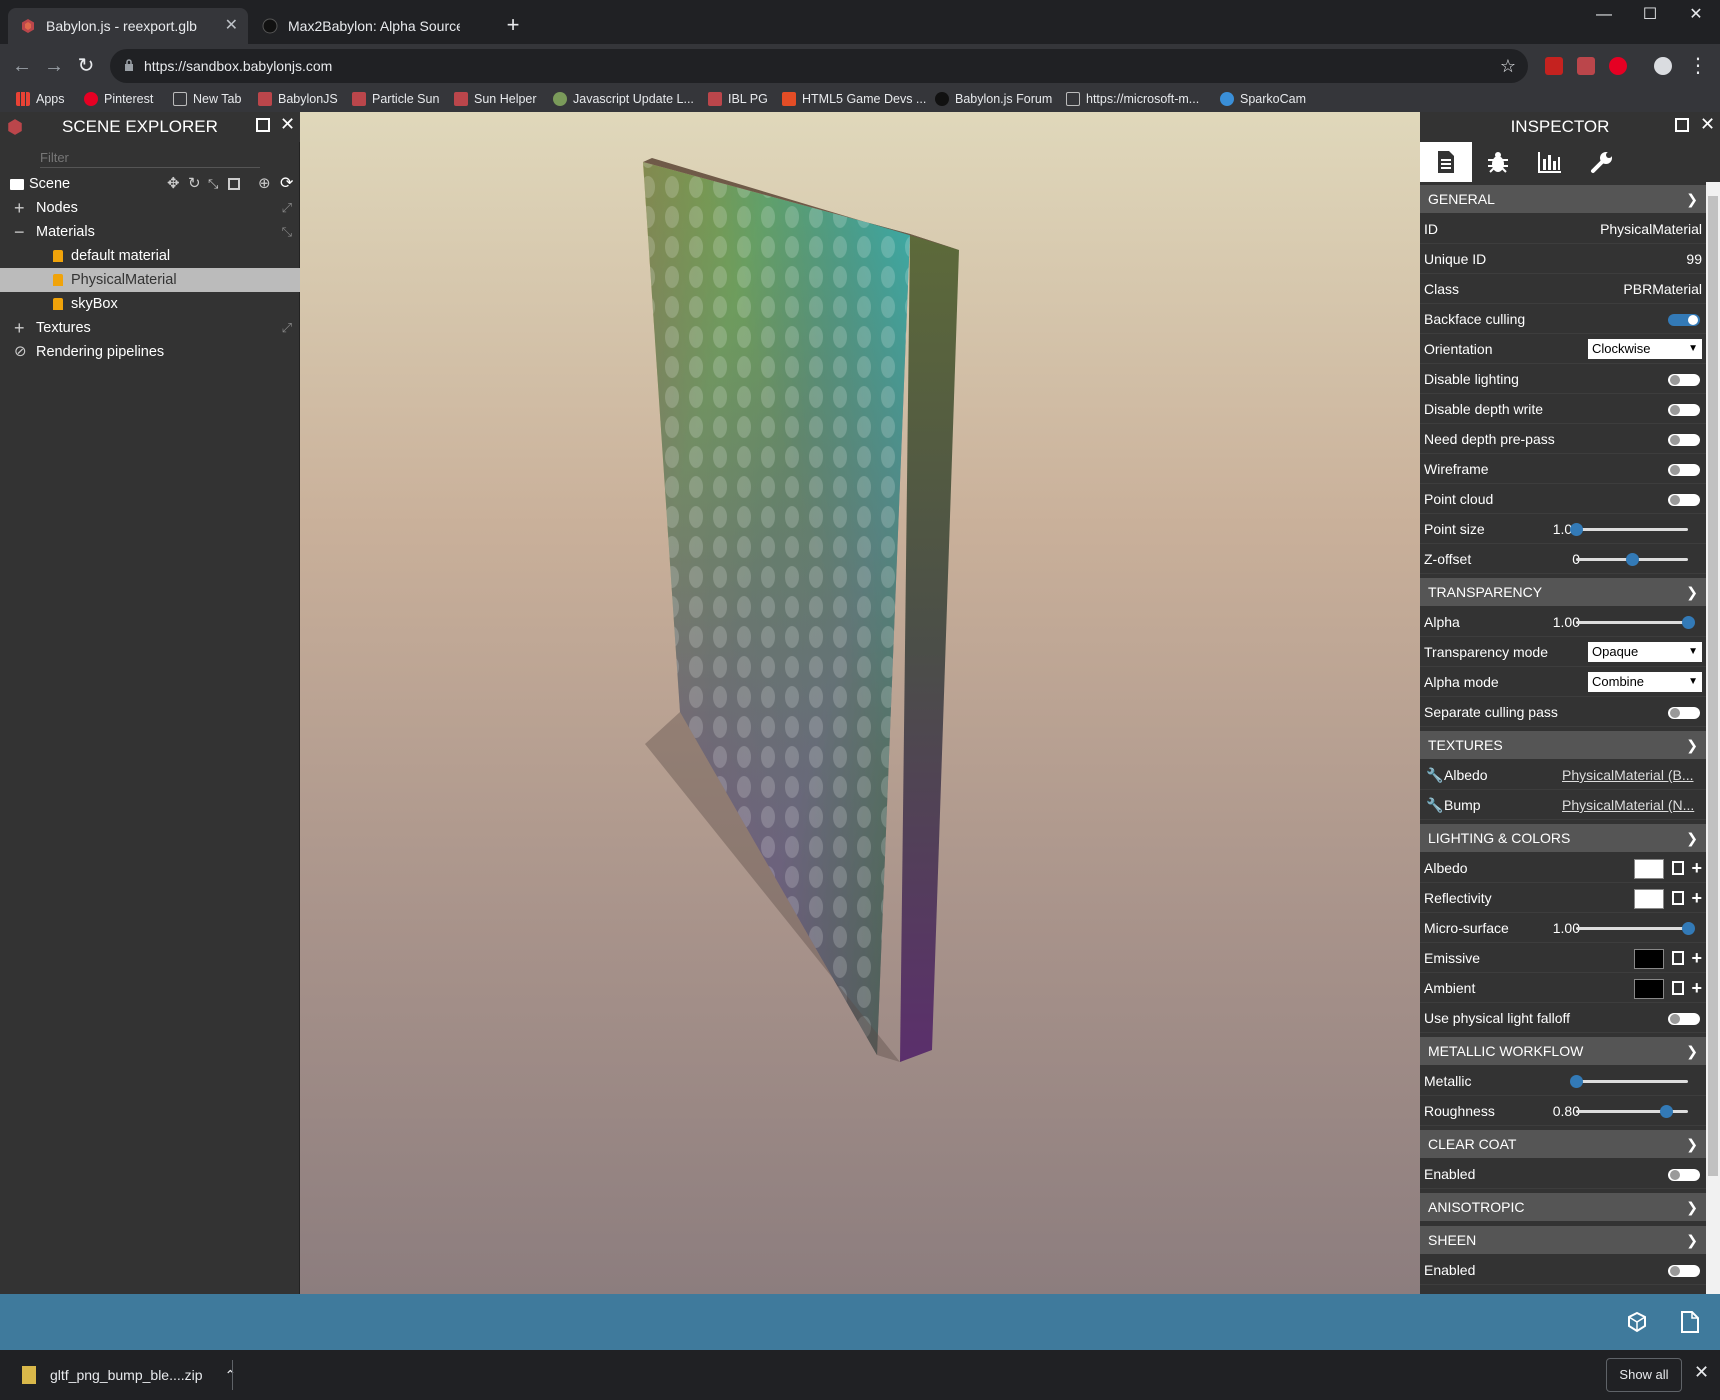  I want to click on transparency-mode-select: Opaque ▼, so click(1645, 652).